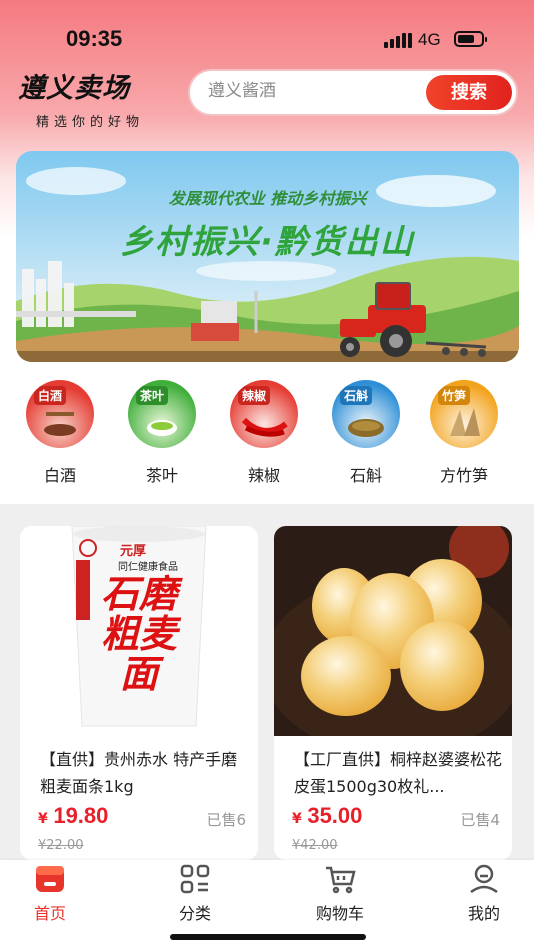 This screenshot has width=534, height=950. I want to click on status-bar: 09:35 4G, so click(267, 32).